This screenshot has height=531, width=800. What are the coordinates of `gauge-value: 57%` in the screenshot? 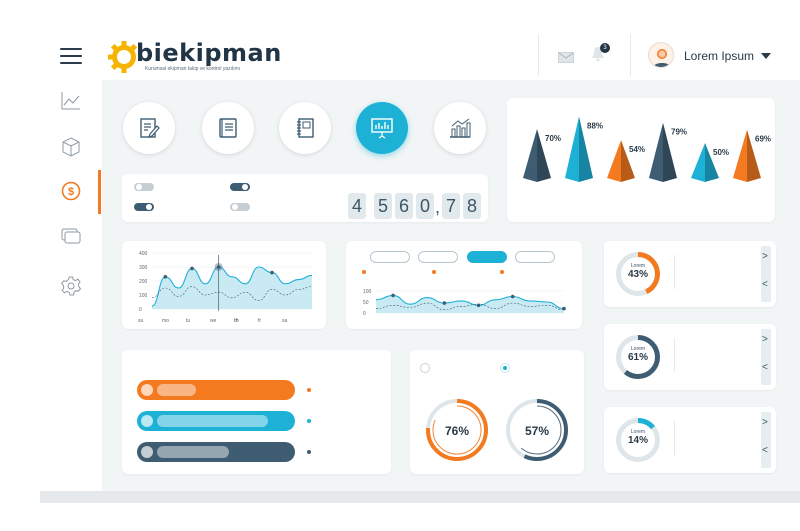 It's located at (537, 431).